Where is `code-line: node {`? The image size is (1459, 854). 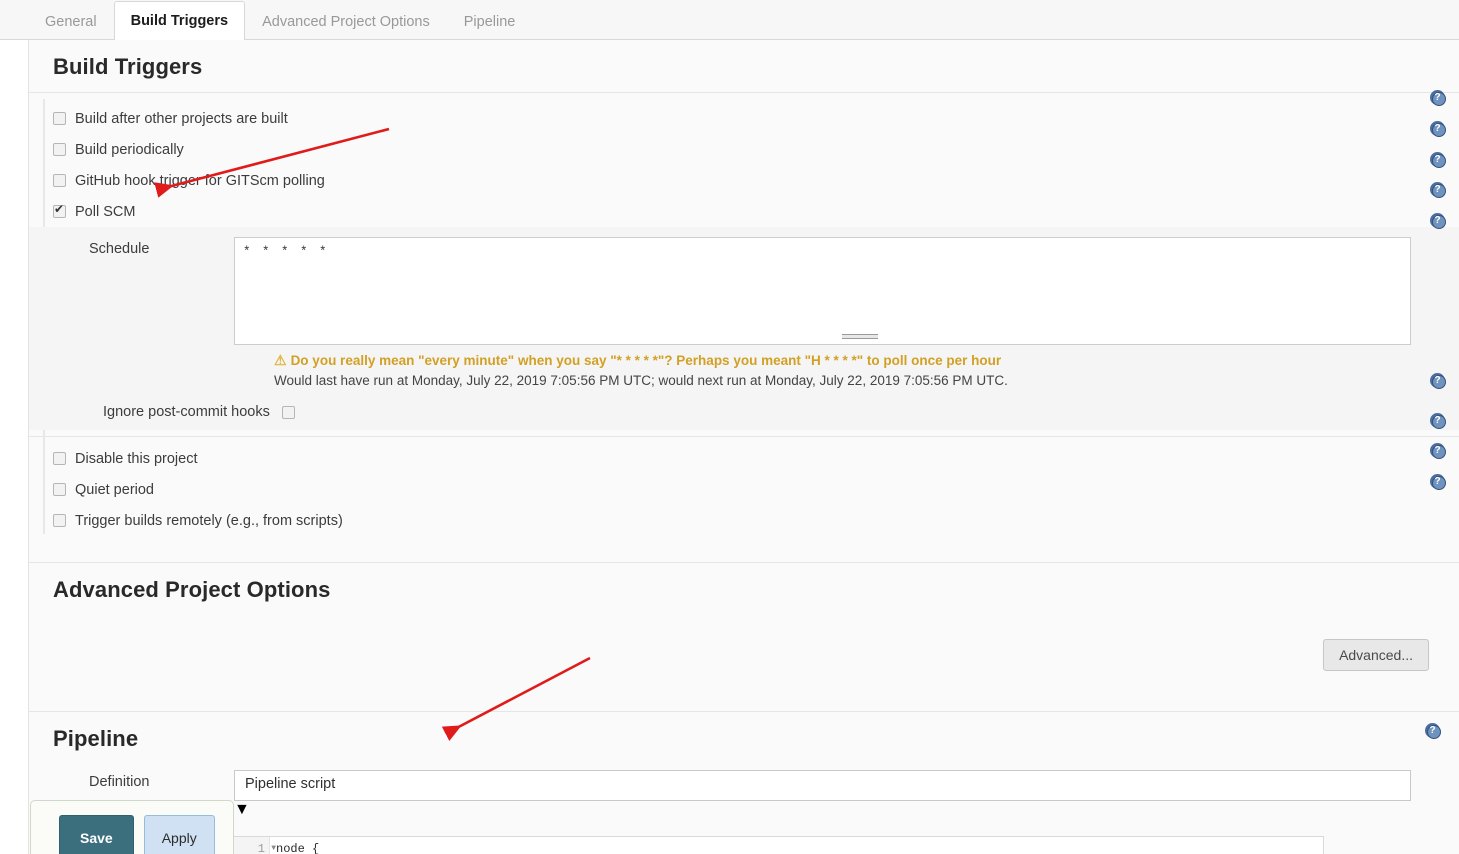
code-line: node { is located at coordinates (298, 848).